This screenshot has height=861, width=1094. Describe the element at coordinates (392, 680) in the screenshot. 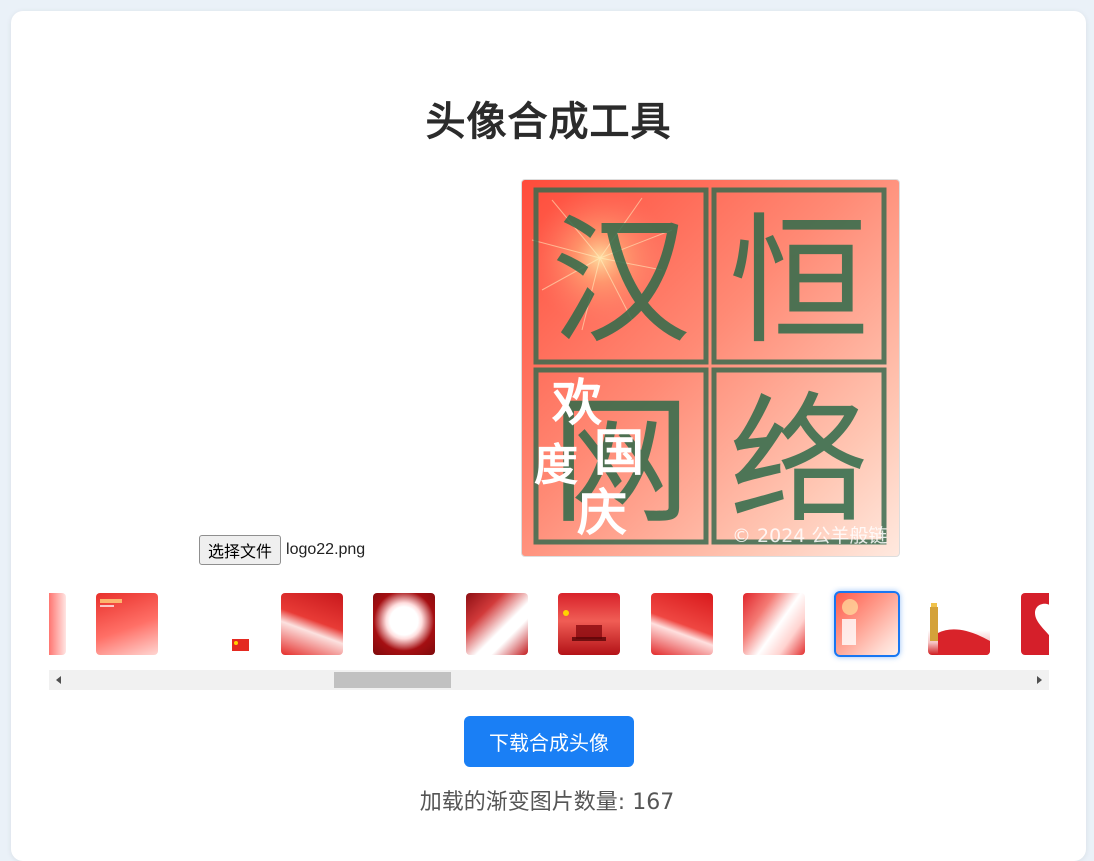

I see `scrollbar-thumb` at that location.